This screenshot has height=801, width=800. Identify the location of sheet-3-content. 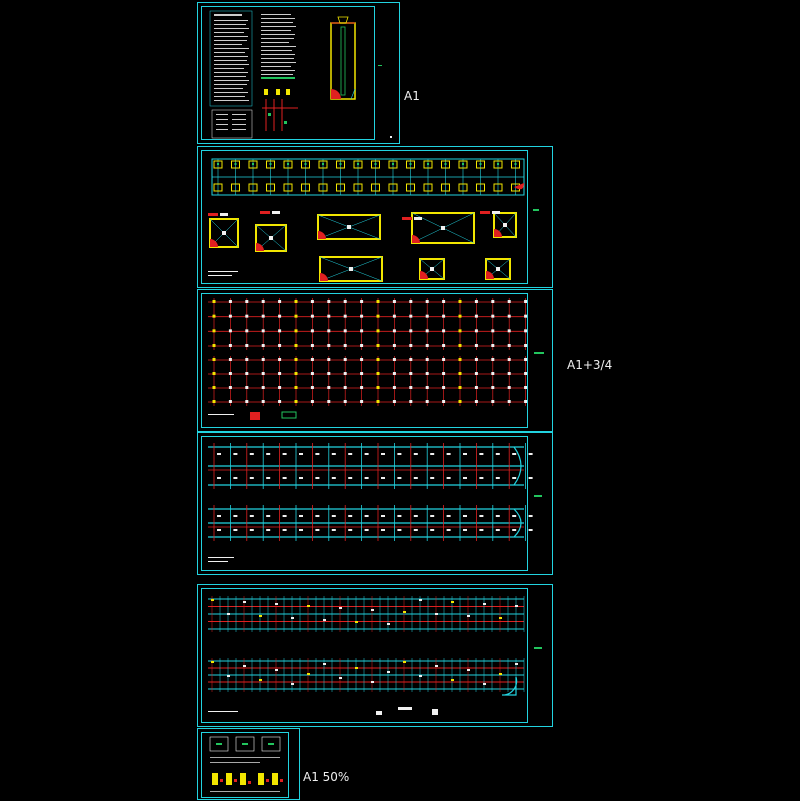
(376, 359).